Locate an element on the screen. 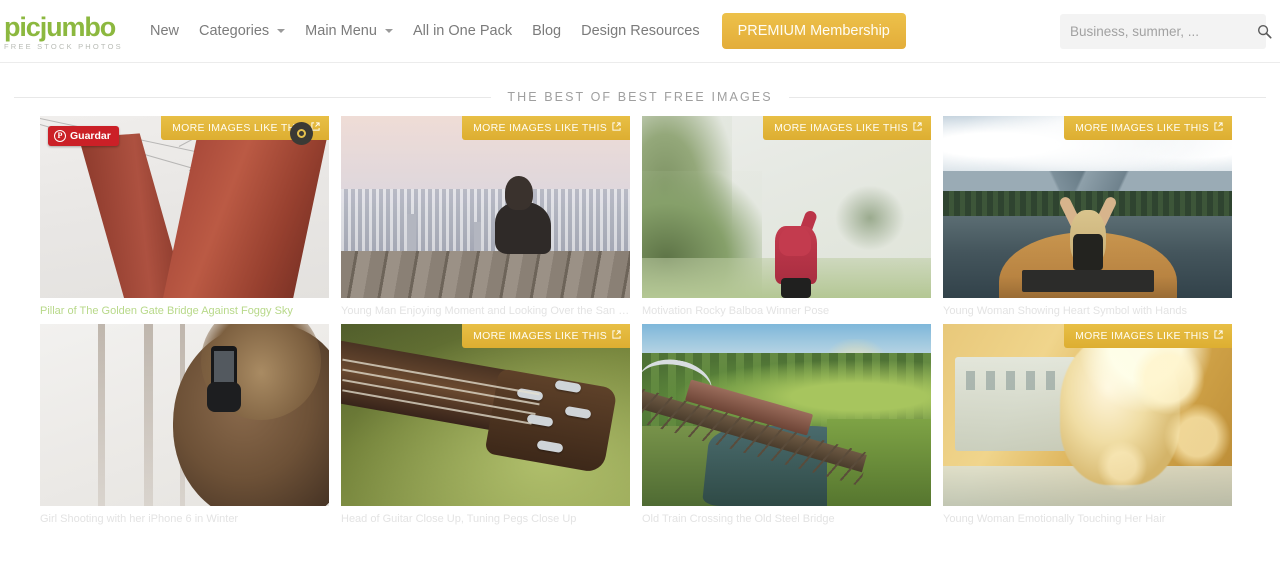  logo-wordmark: picjumbo is located at coordinates (60, 26).